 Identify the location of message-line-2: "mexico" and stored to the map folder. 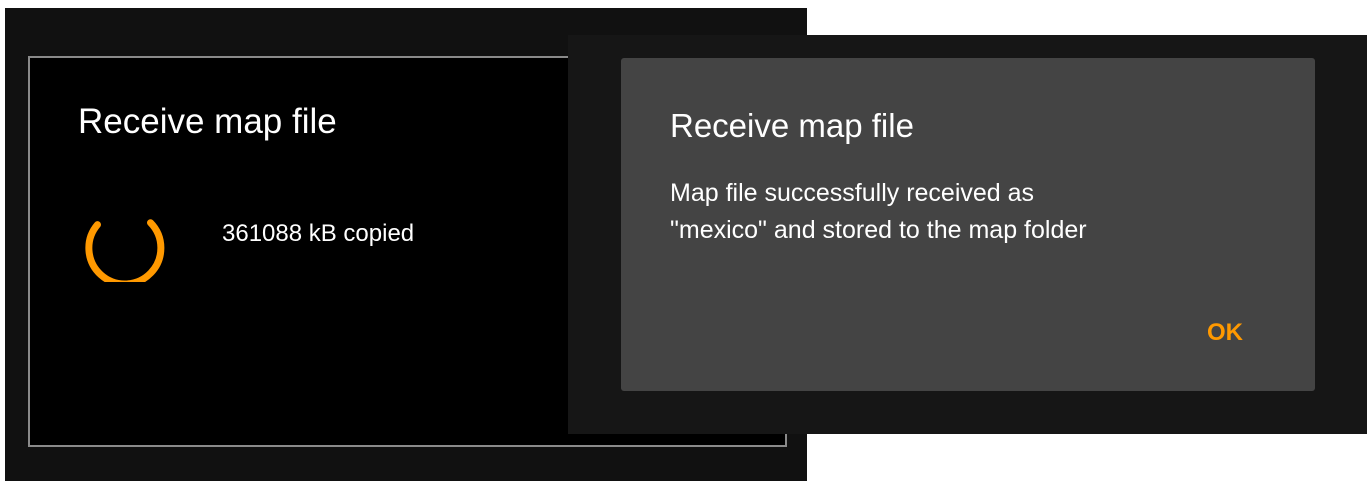
(878, 230).